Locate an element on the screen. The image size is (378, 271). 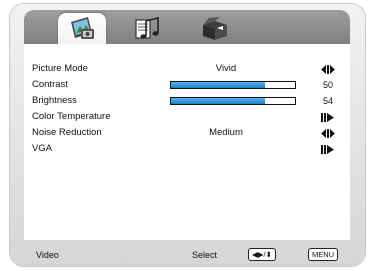
menu-row-contrast: Contrast 50 is located at coordinates (185, 85).